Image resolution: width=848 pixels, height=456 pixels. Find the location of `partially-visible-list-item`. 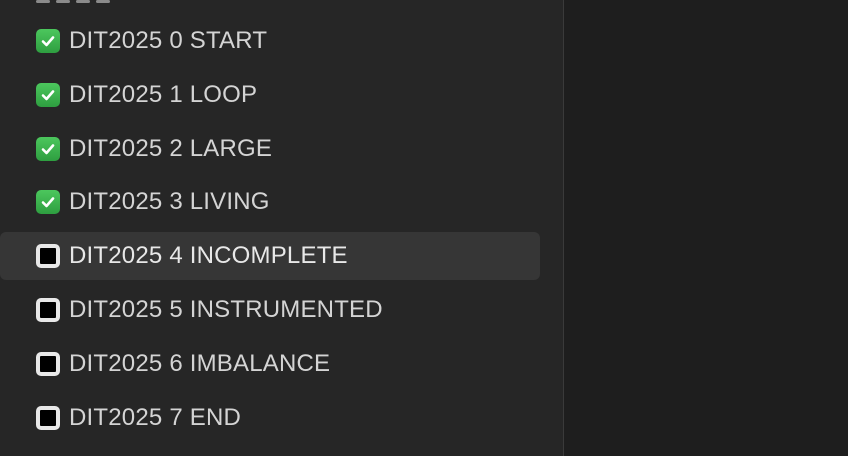

partially-visible-list-item is located at coordinates (73, 3).